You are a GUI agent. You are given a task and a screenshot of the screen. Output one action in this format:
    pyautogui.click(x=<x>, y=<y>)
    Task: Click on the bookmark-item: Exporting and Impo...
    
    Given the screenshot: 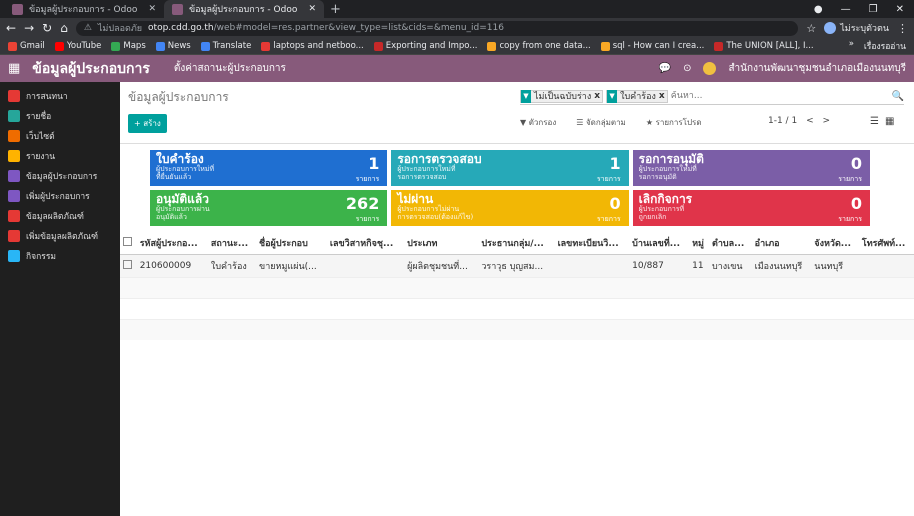 What is the action you would take?
    pyautogui.click(x=425, y=46)
    